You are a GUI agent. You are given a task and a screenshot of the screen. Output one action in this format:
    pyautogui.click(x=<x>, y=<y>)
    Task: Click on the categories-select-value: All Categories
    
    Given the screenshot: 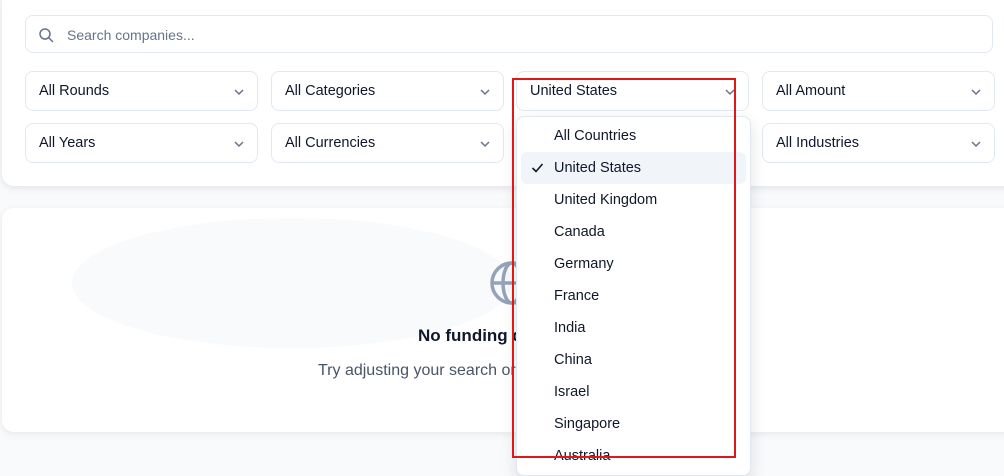 What is the action you would take?
    pyautogui.click(x=330, y=91)
    